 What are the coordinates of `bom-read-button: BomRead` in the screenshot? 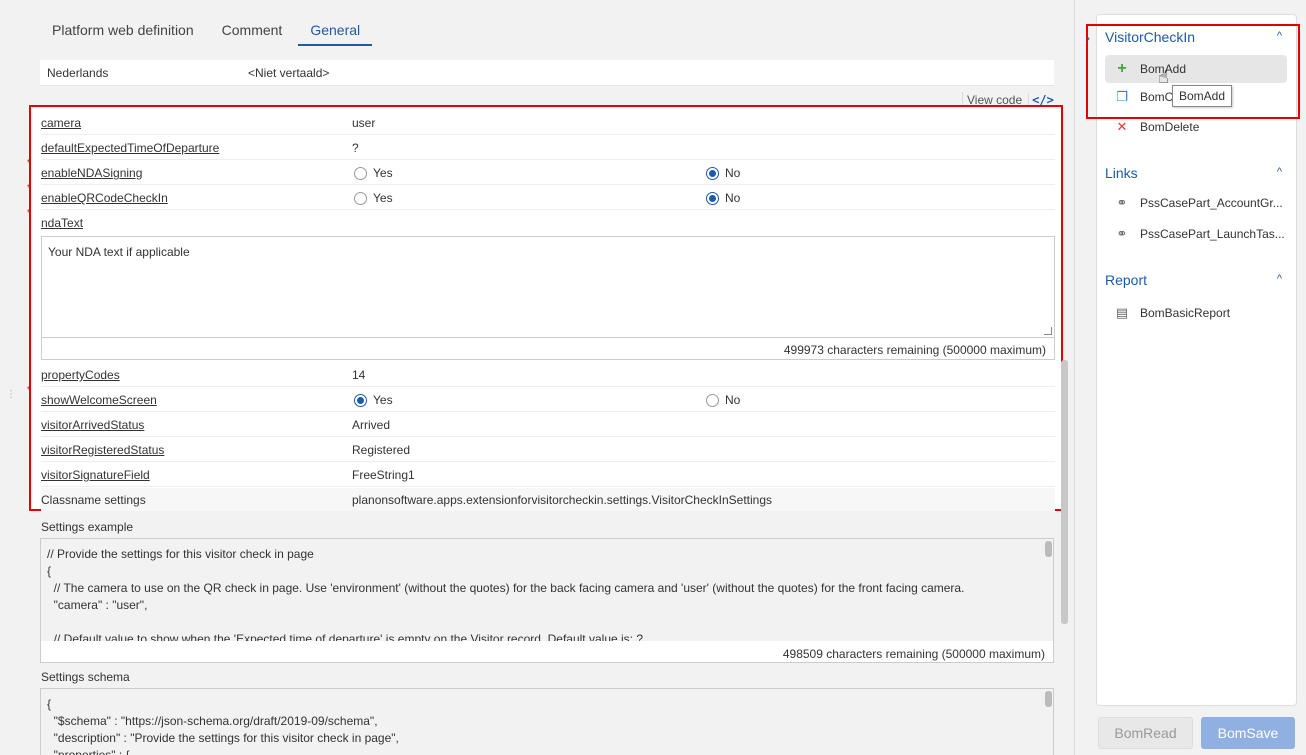 It's located at (1145, 733).